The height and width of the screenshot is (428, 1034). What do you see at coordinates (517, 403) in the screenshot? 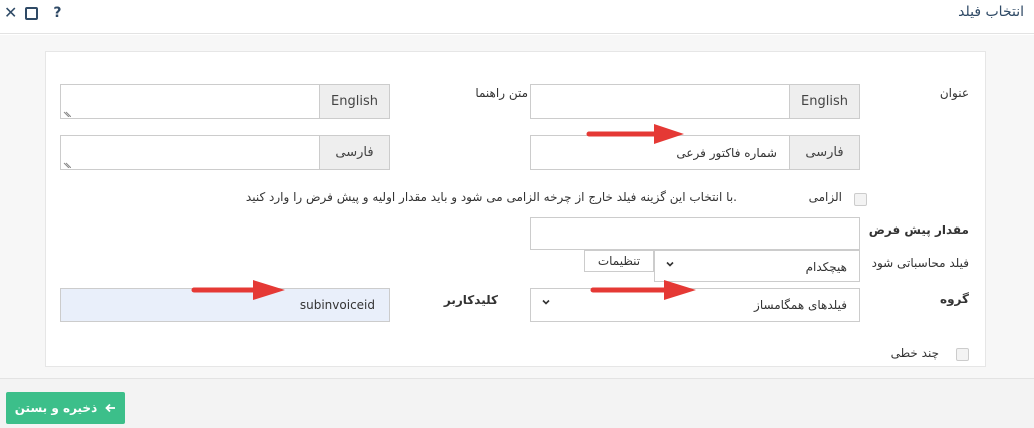
I see `footer-bar: ذخیره و بستن` at bounding box center [517, 403].